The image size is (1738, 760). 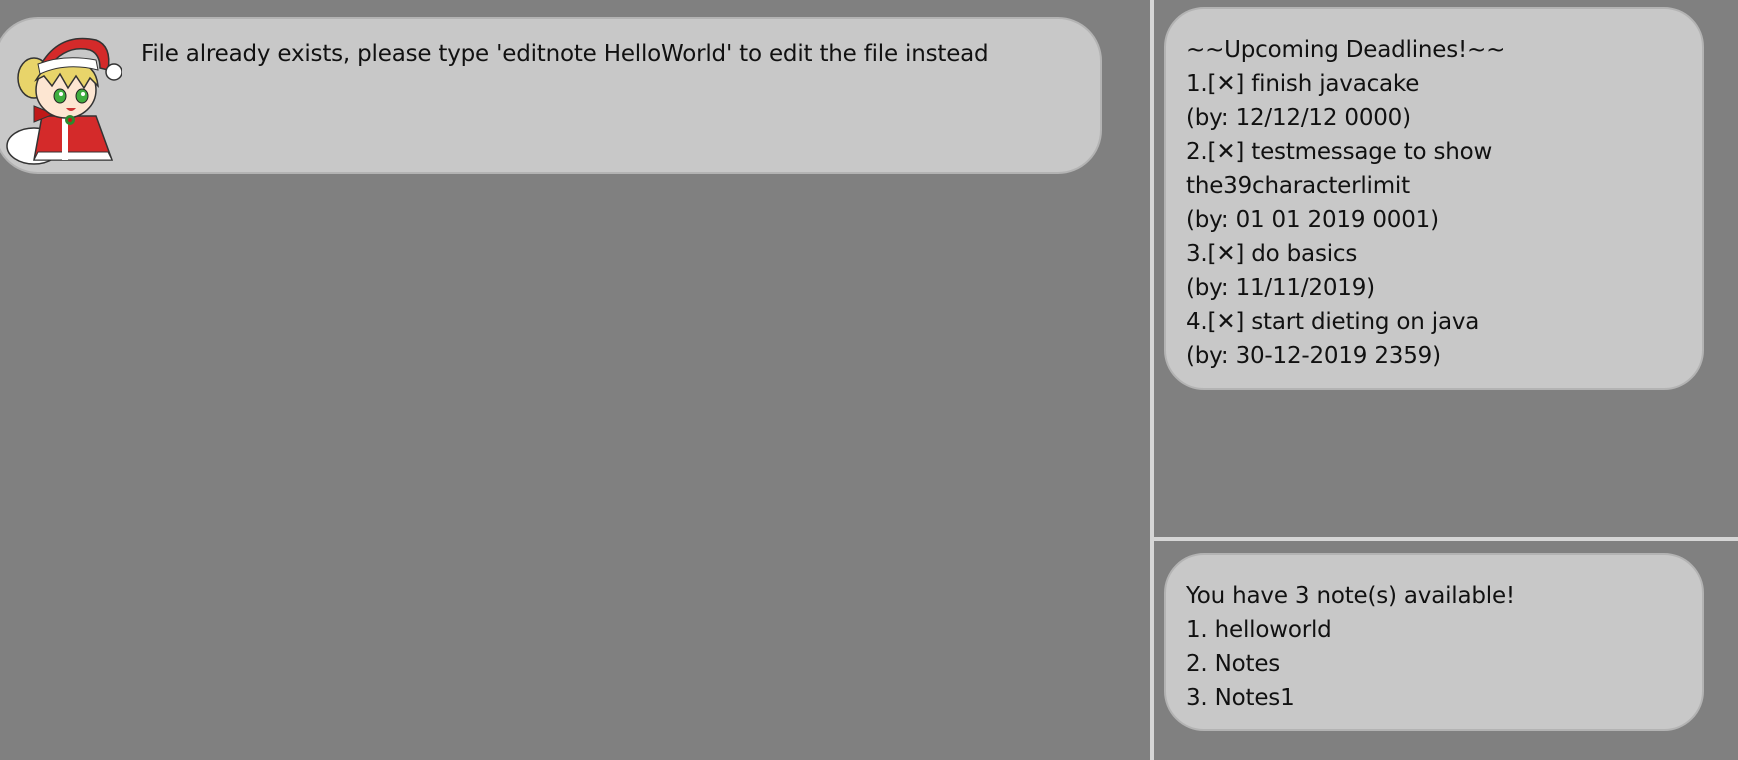 I want to click on note-item: 1. helloworld, so click(x=1259, y=630).